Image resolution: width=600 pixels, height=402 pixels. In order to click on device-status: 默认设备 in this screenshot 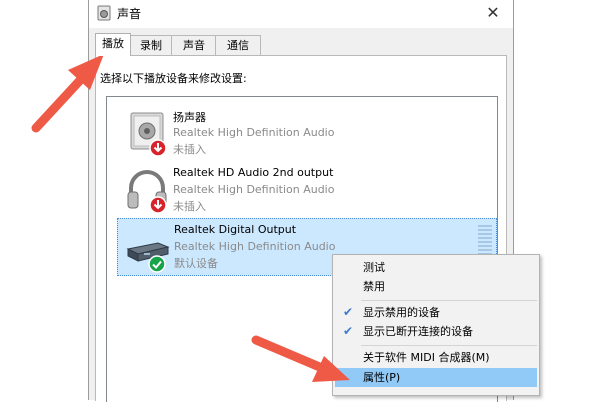, I will do `click(196, 263)`.